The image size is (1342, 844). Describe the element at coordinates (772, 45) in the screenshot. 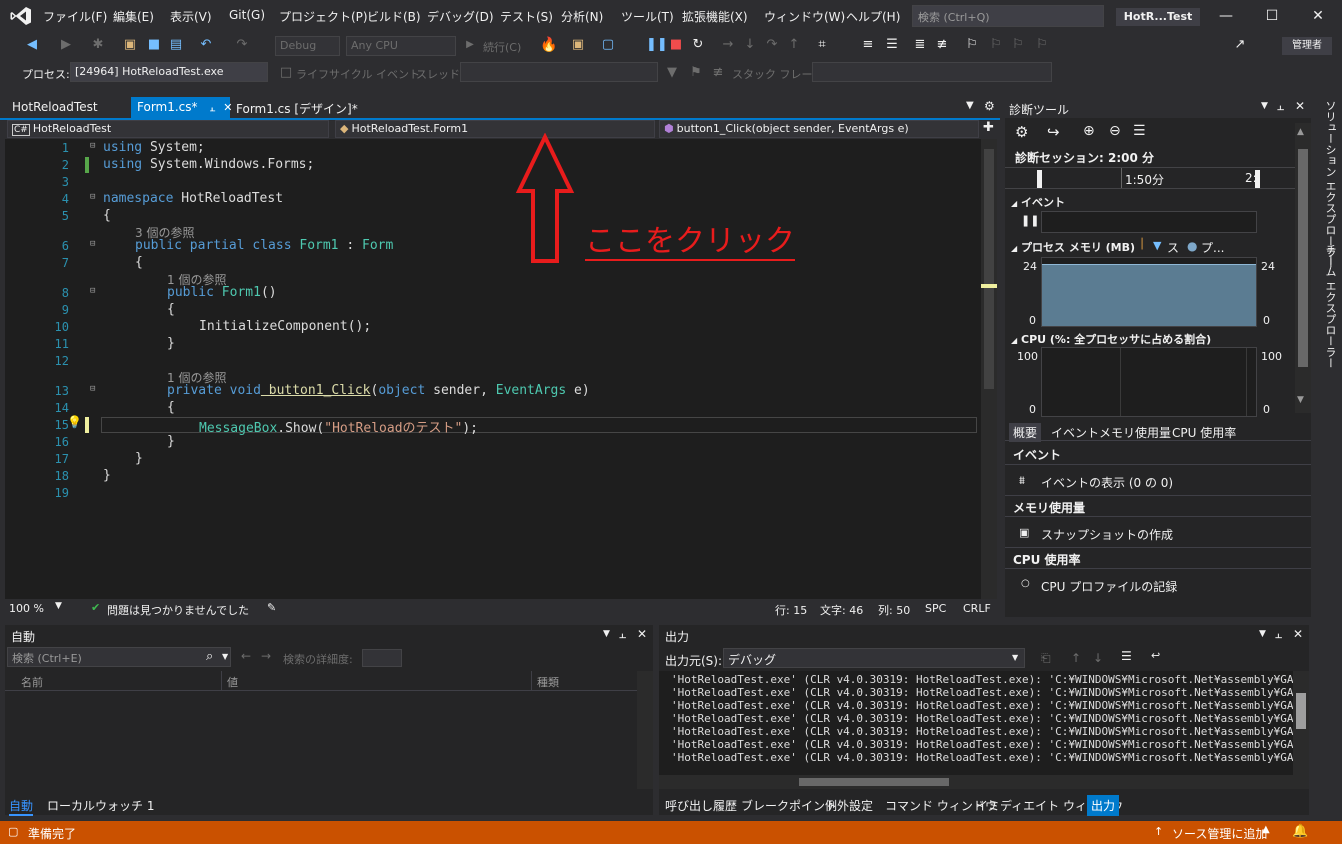

I see `step-over-icon: ↷` at that location.